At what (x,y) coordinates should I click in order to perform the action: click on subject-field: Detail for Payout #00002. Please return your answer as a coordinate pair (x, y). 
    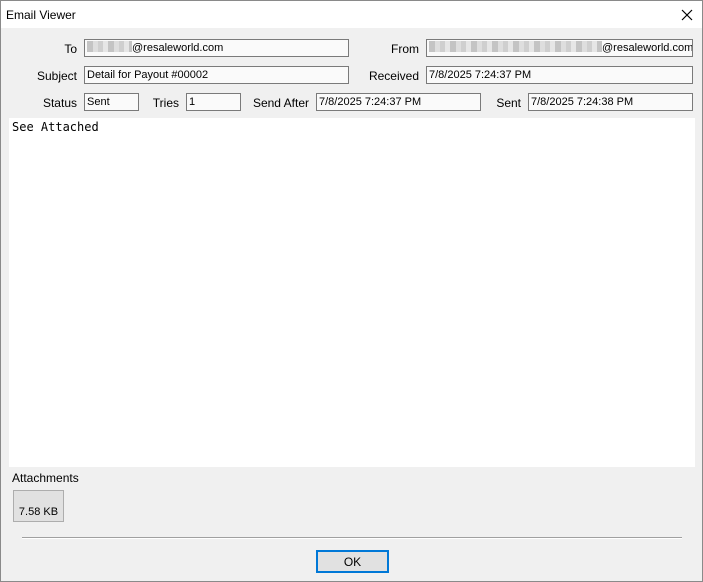
    Looking at the image, I should click on (216, 75).